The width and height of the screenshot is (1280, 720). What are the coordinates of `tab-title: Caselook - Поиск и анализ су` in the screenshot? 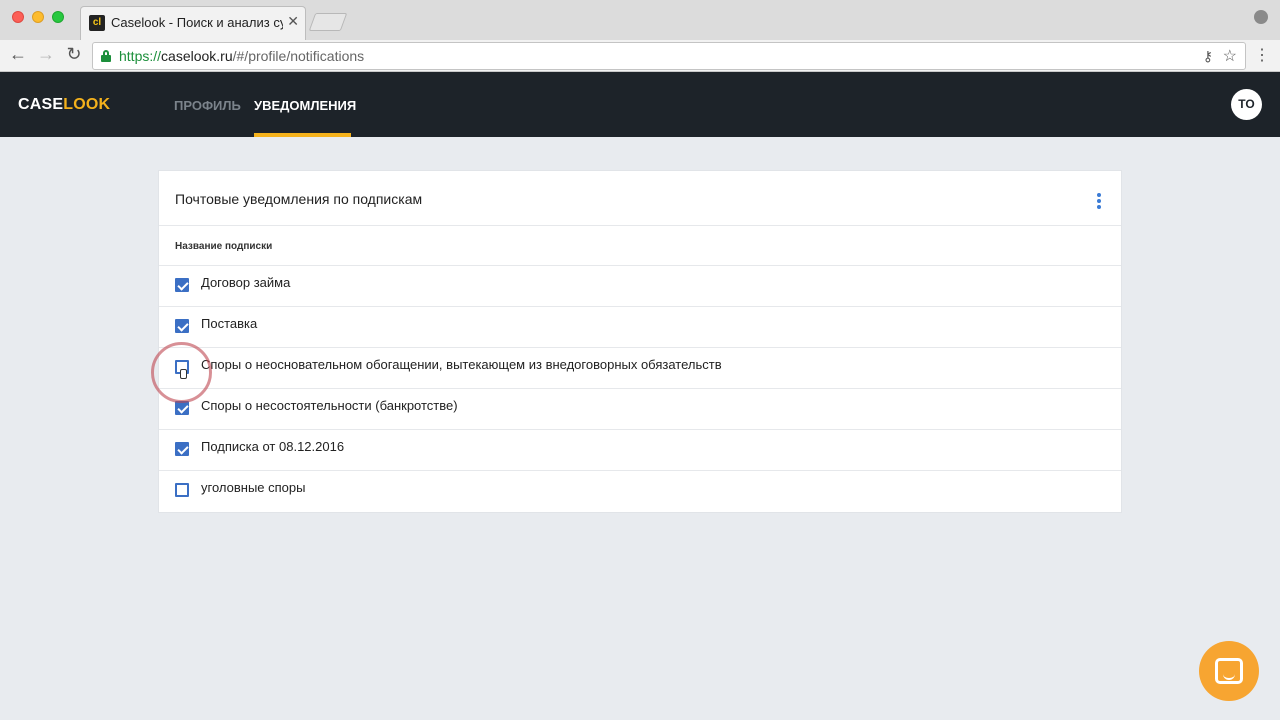 It's located at (197, 22).